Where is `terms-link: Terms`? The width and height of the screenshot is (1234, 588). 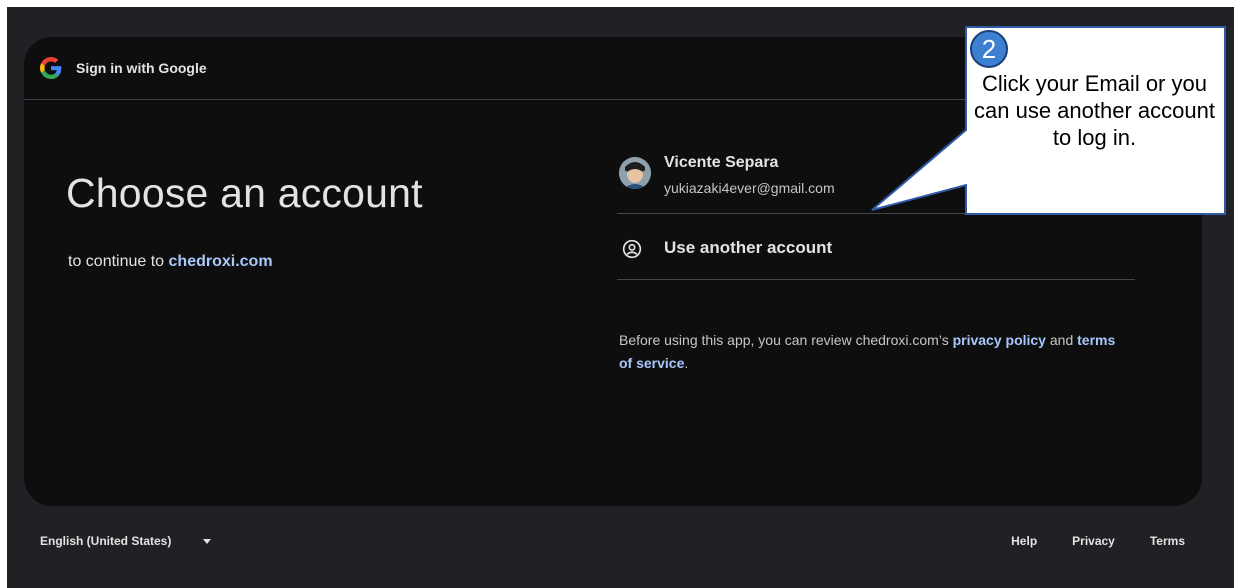 terms-link: Terms is located at coordinates (1167, 541).